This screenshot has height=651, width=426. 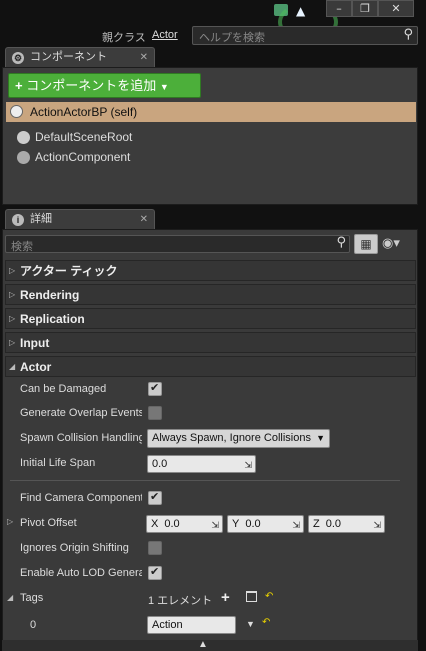 I want to click on tag-value-input: Action, so click(x=191, y=625).